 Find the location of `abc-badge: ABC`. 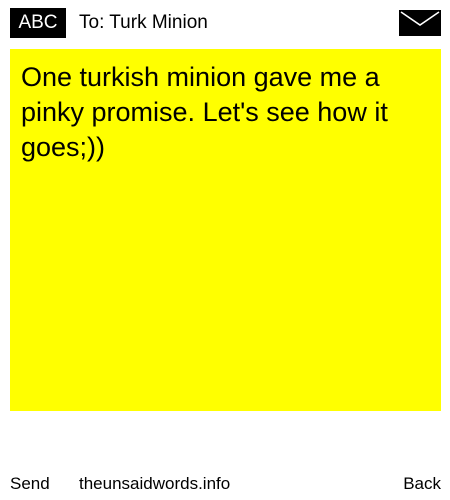

abc-badge: ABC is located at coordinates (38, 23).